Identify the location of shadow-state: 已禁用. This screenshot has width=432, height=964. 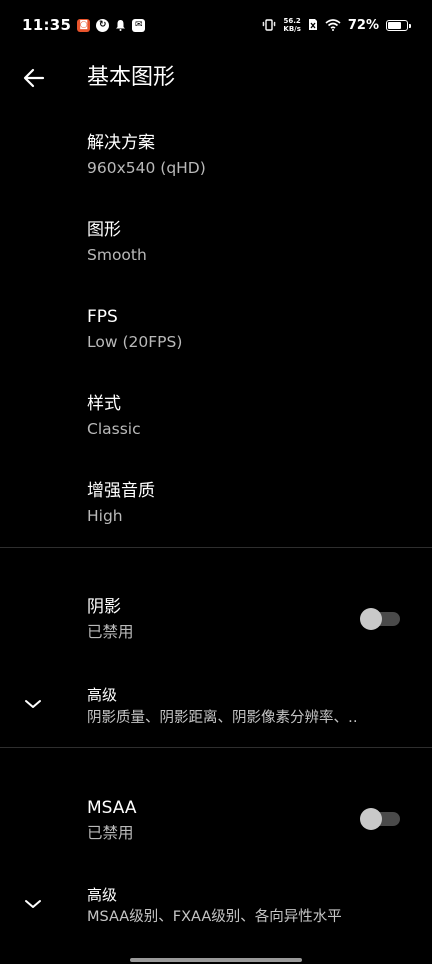
(110, 632).